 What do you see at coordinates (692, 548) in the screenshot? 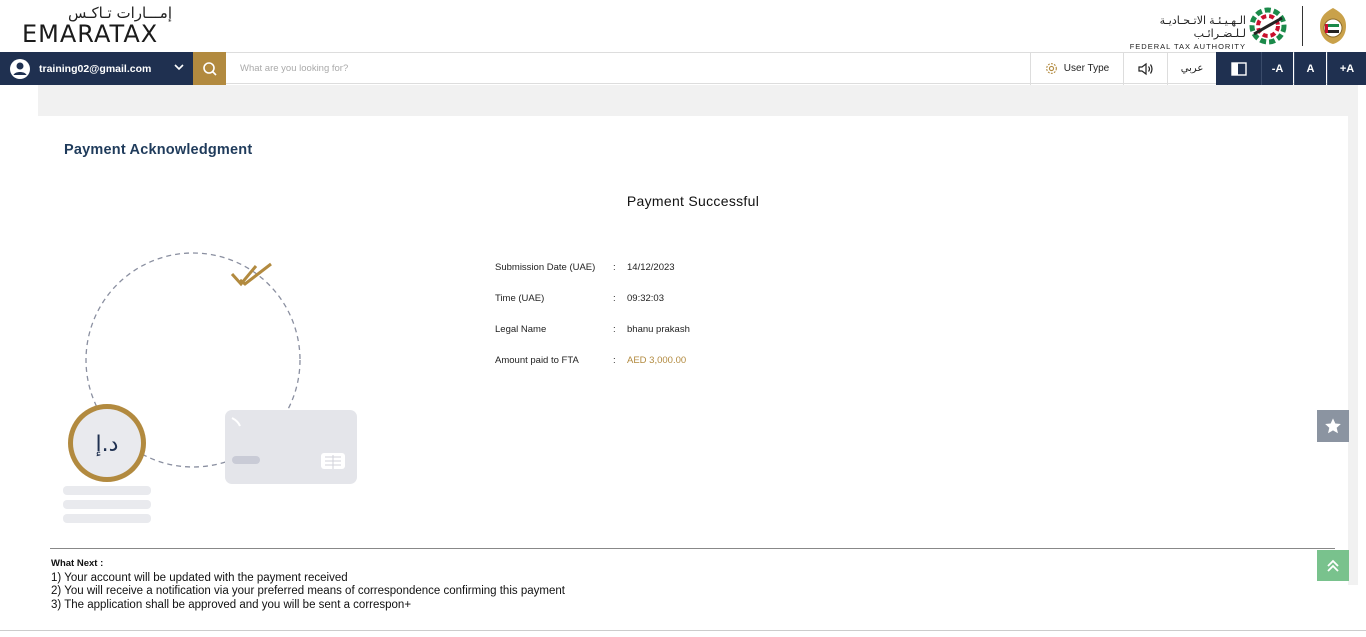
I see `section-divider` at bounding box center [692, 548].